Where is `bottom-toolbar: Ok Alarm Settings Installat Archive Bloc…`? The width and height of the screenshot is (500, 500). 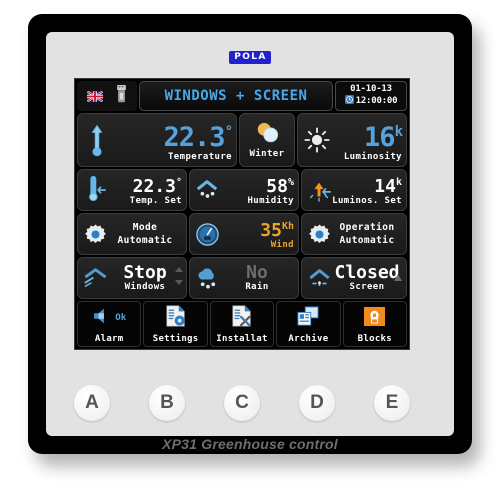
bottom-toolbar: Ok Alarm Settings Installat Archive Bloc… is located at coordinates (242, 324).